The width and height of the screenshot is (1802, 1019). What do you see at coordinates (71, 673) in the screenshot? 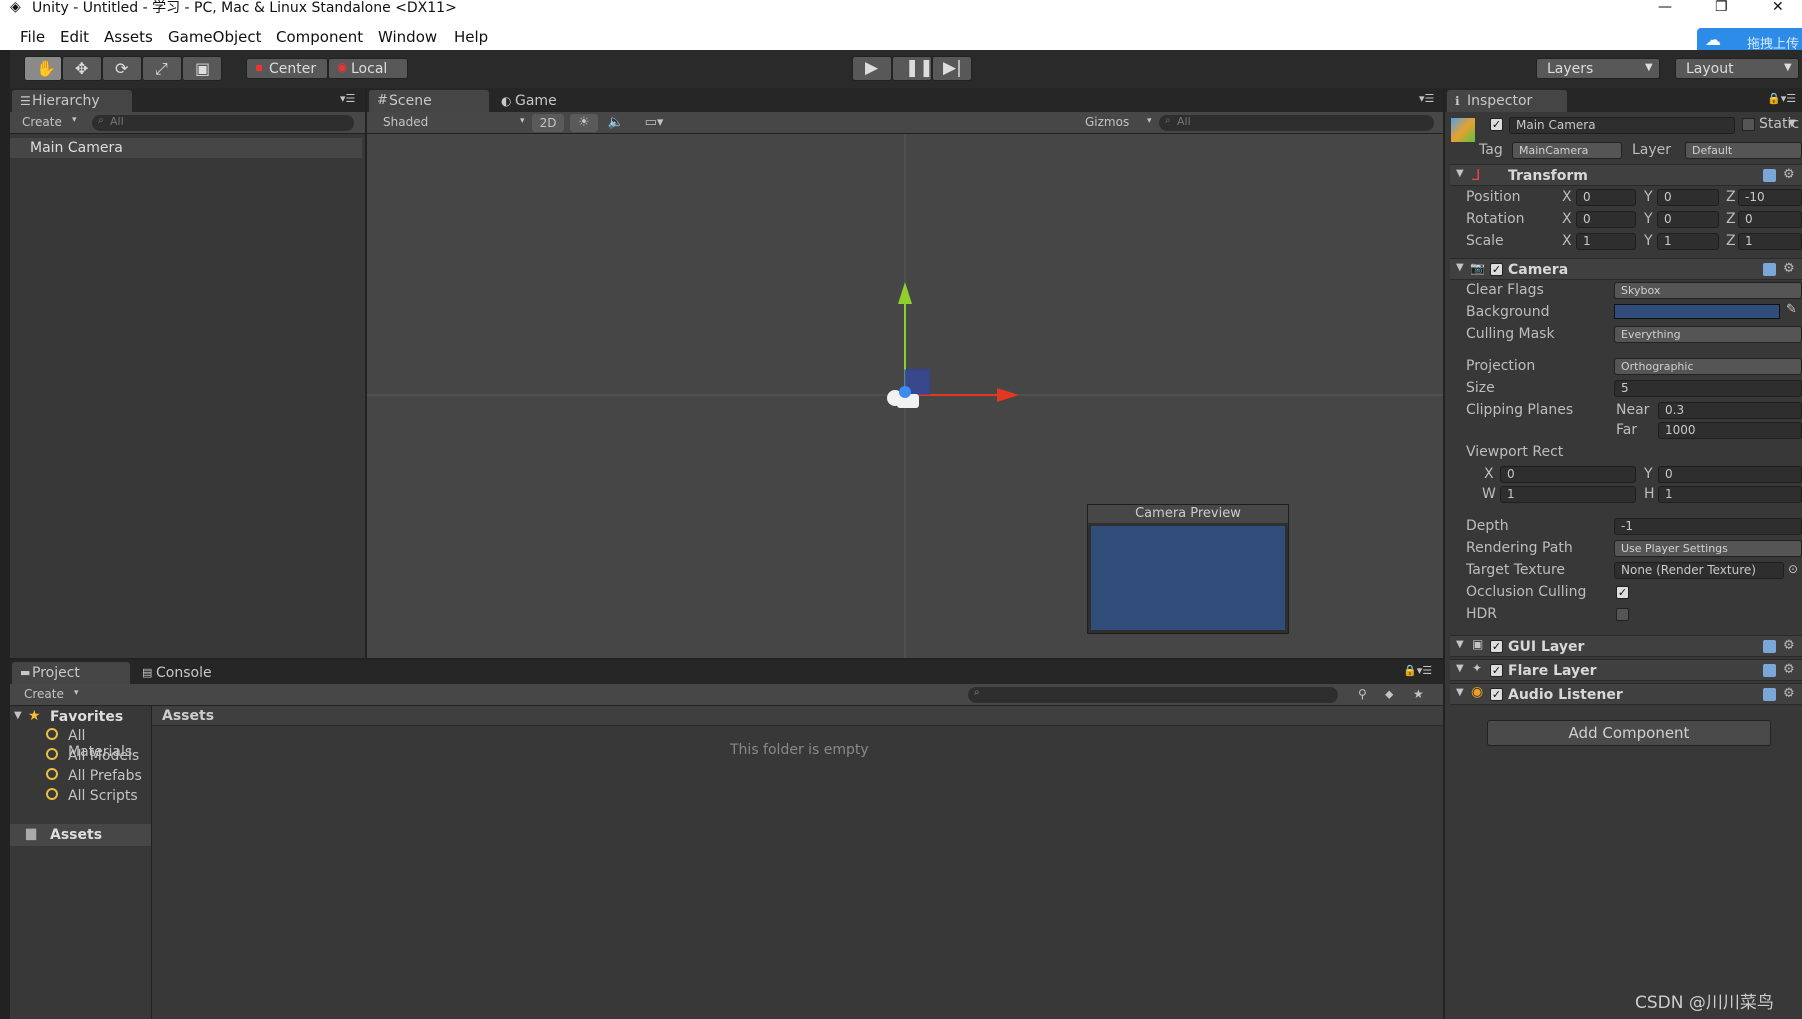
I see `tab-project: ▬ Project` at bounding box center [71, 673].